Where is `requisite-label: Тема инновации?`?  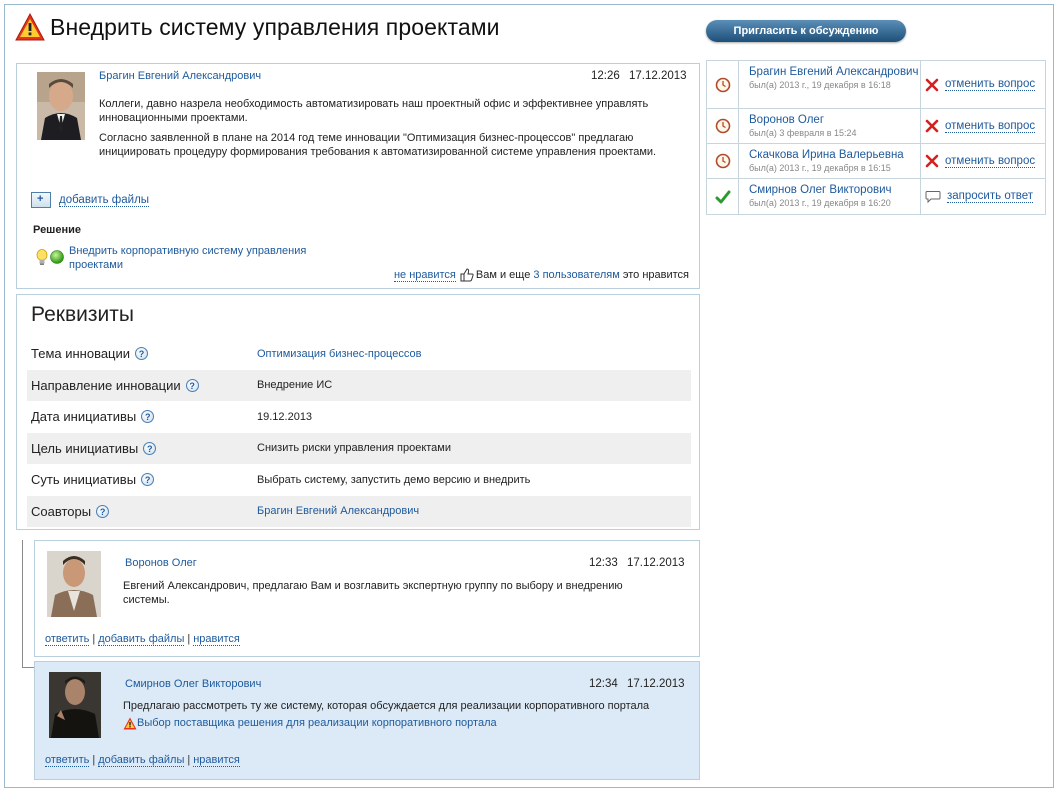
requisite-label: Тема инновации? is located at coordinates (142, 353).